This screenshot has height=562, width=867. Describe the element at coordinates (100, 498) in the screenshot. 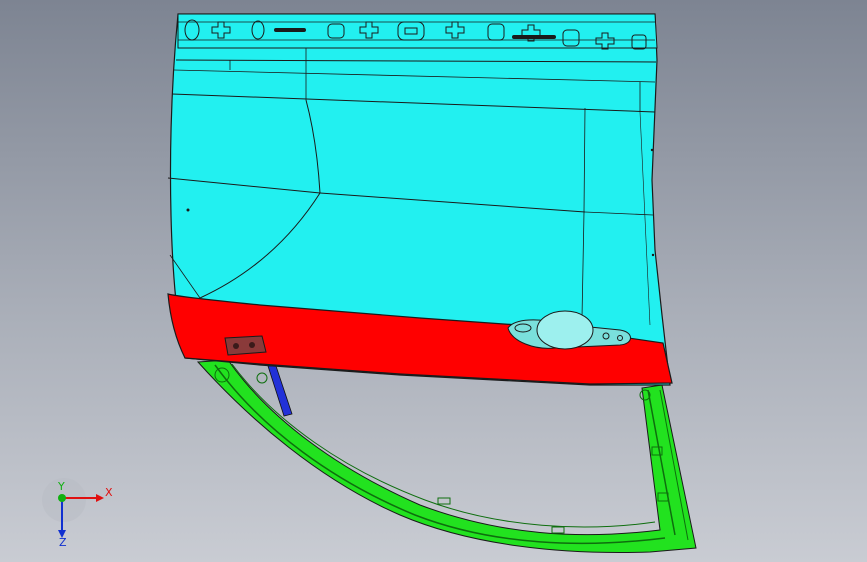

I see `x-axis-arrow-icon` at that location.